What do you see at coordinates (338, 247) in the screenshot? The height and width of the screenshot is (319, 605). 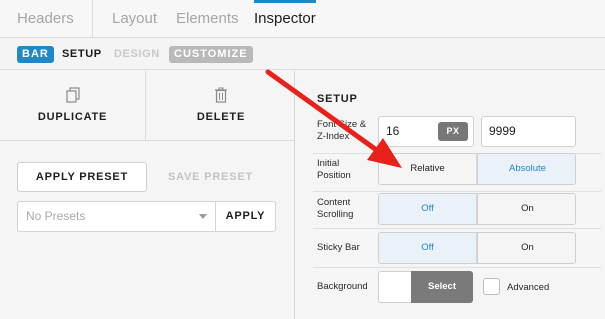 I see `sticky-bar-label: Sticky Bar` at bounding box center [338, 247].